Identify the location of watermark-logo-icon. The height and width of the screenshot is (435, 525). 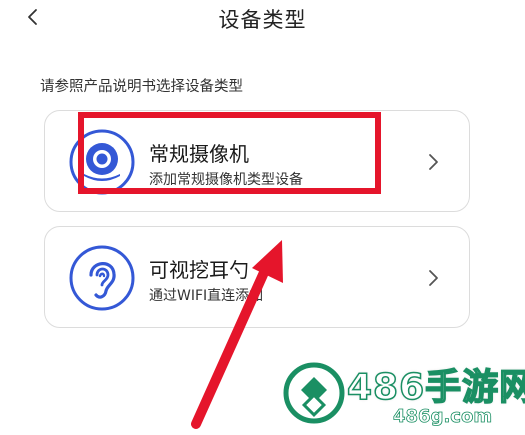
(314, 393).